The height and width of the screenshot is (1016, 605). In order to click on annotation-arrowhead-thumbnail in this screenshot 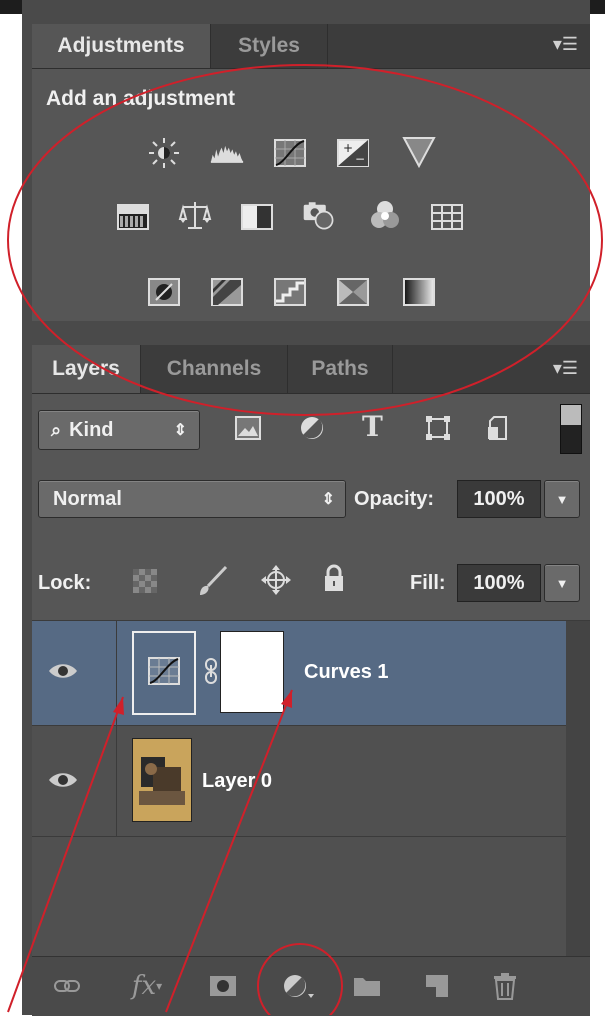, I will do `click(118, 706)`.